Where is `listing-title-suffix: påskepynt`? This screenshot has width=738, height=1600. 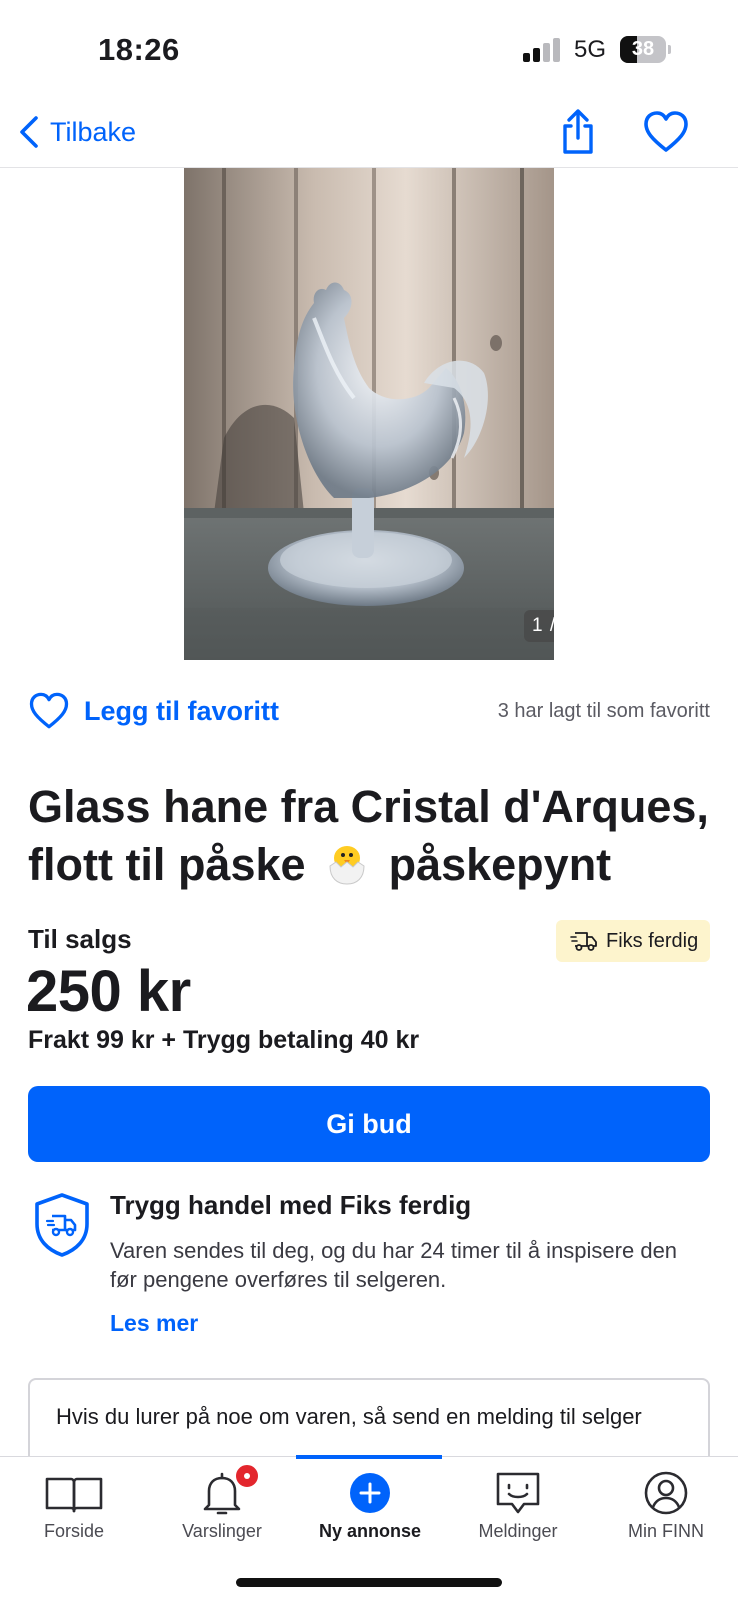 listing-title-suffix: påskepynt is located at coordinates (500, 864).